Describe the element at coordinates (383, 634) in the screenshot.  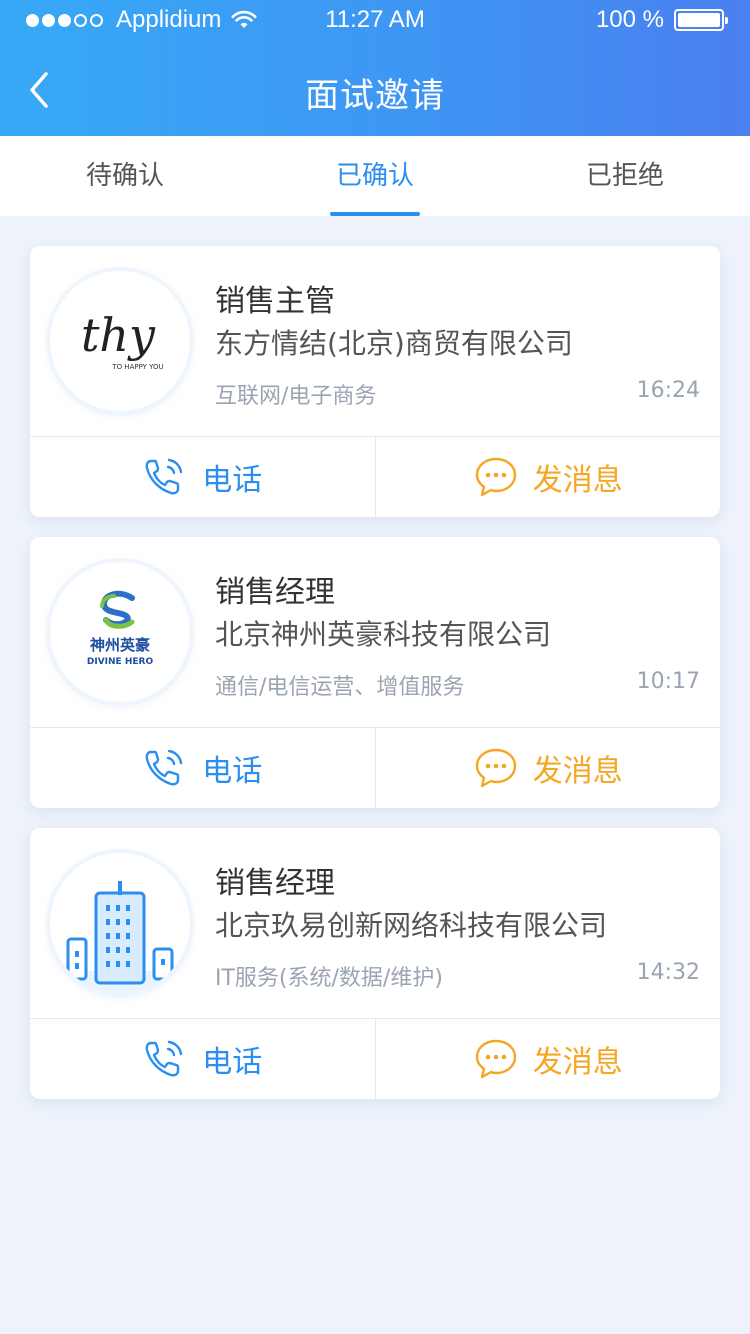
I see `company-name: 北京神州英豪科技有限公司` at that location.